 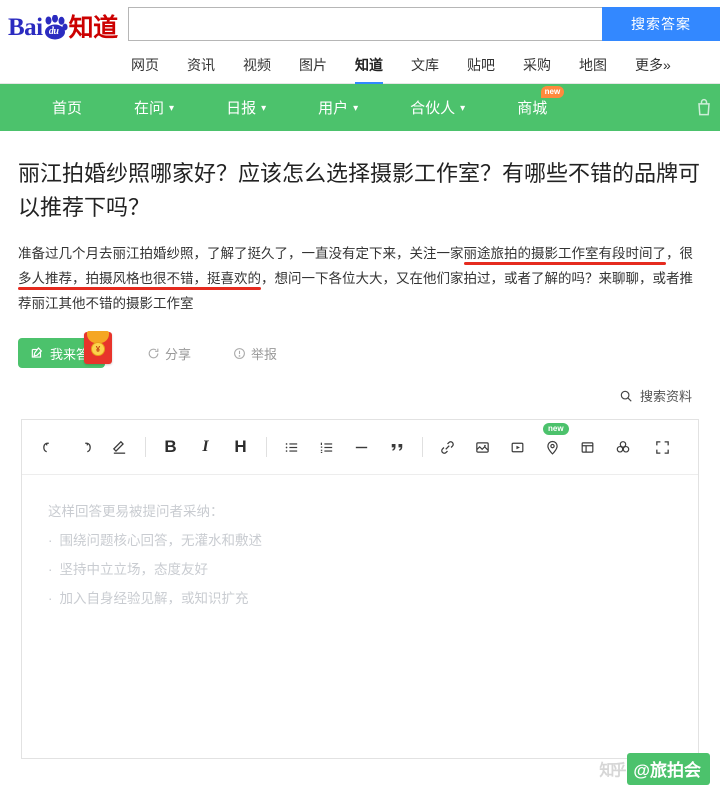 I want to click on search-icon, so click(x=626, y=396).